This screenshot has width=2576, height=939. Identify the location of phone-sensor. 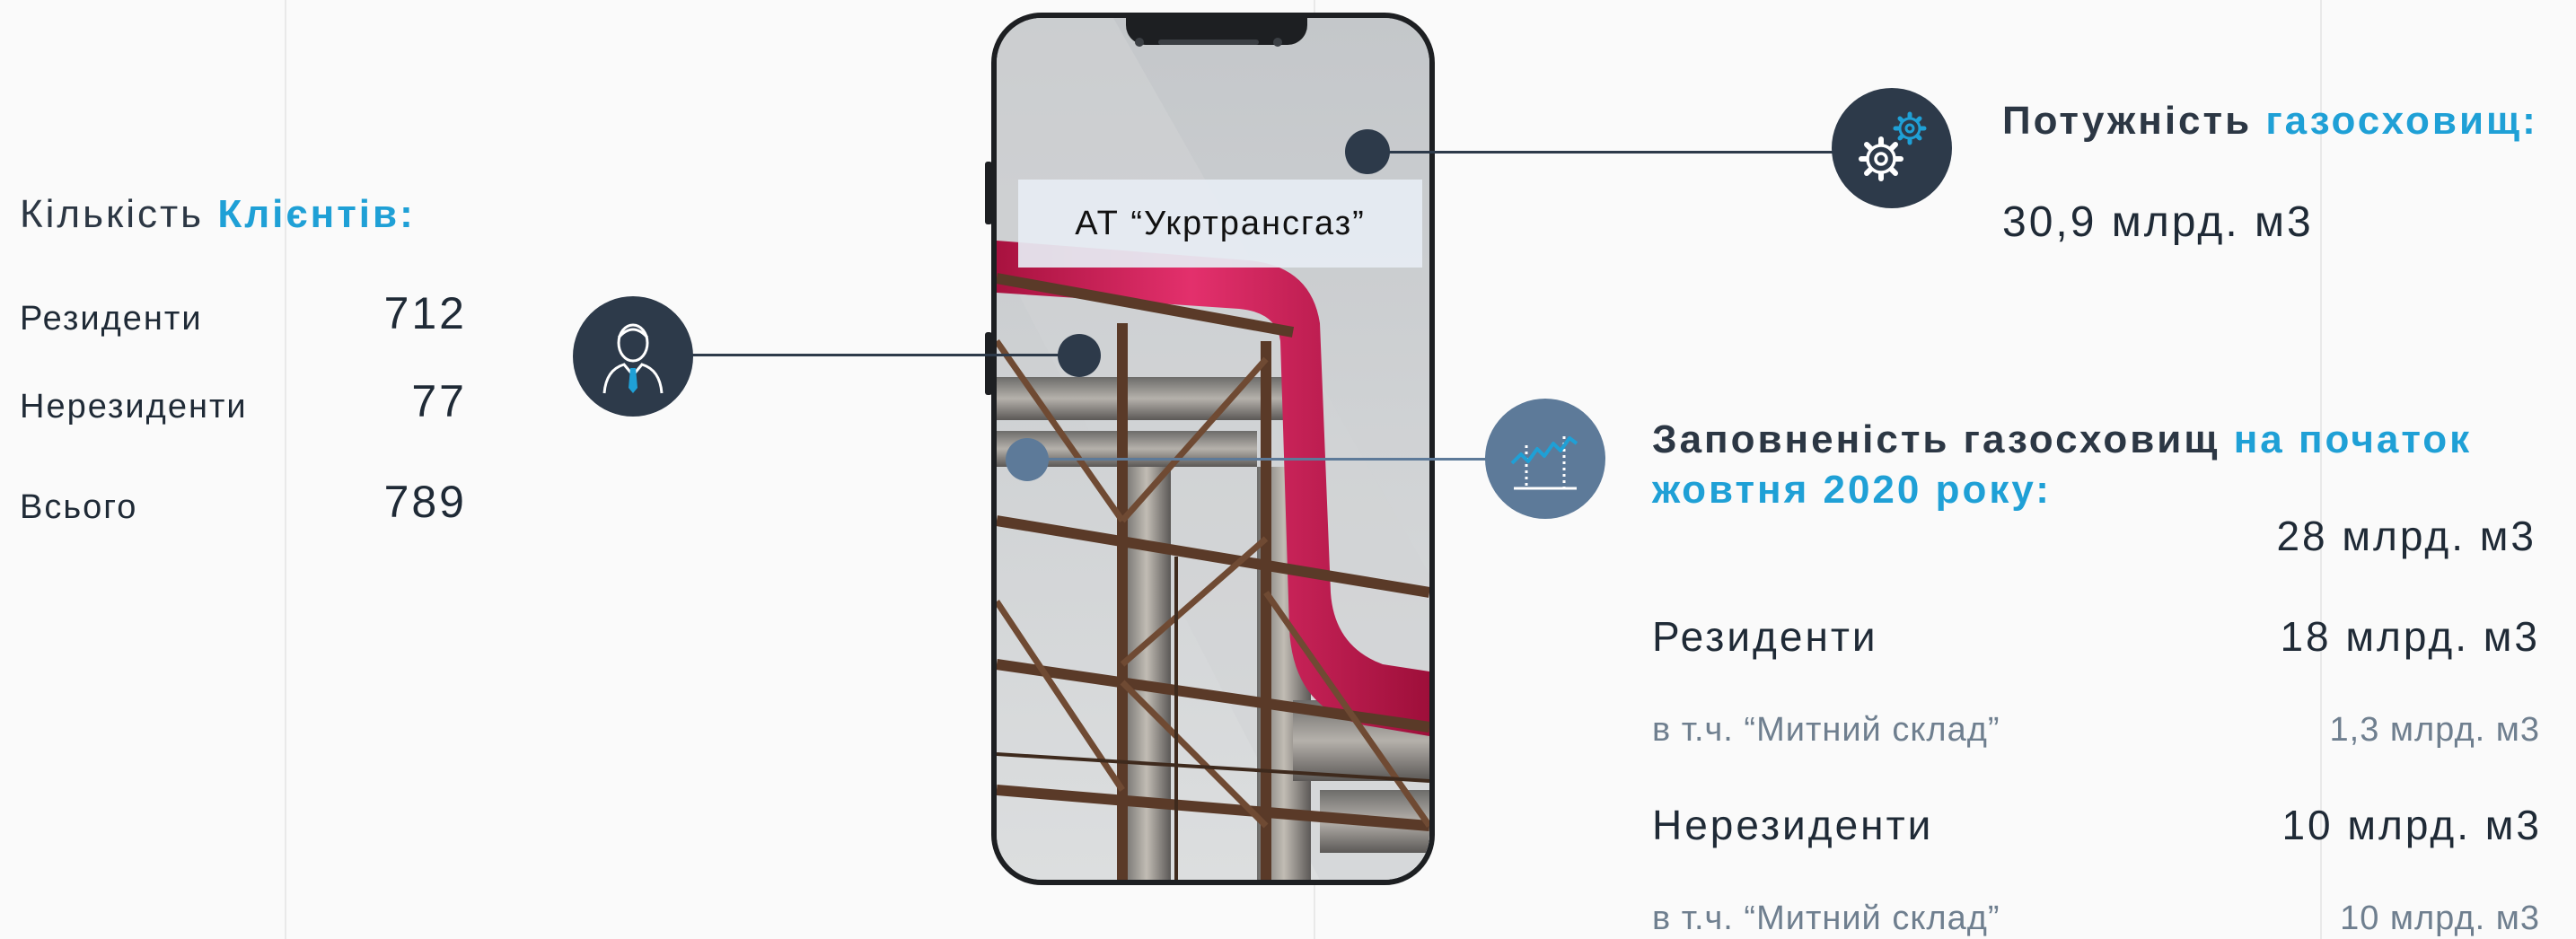
(1277, 43).